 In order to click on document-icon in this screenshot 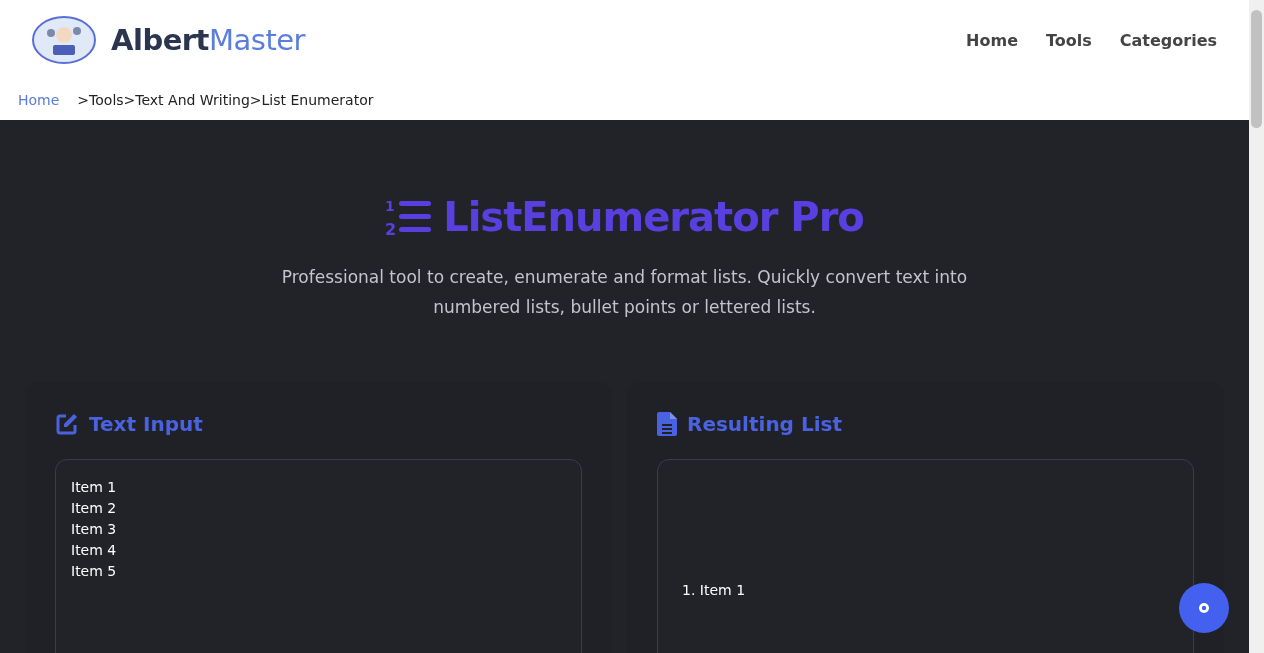, I will do `click(667, 424)`.